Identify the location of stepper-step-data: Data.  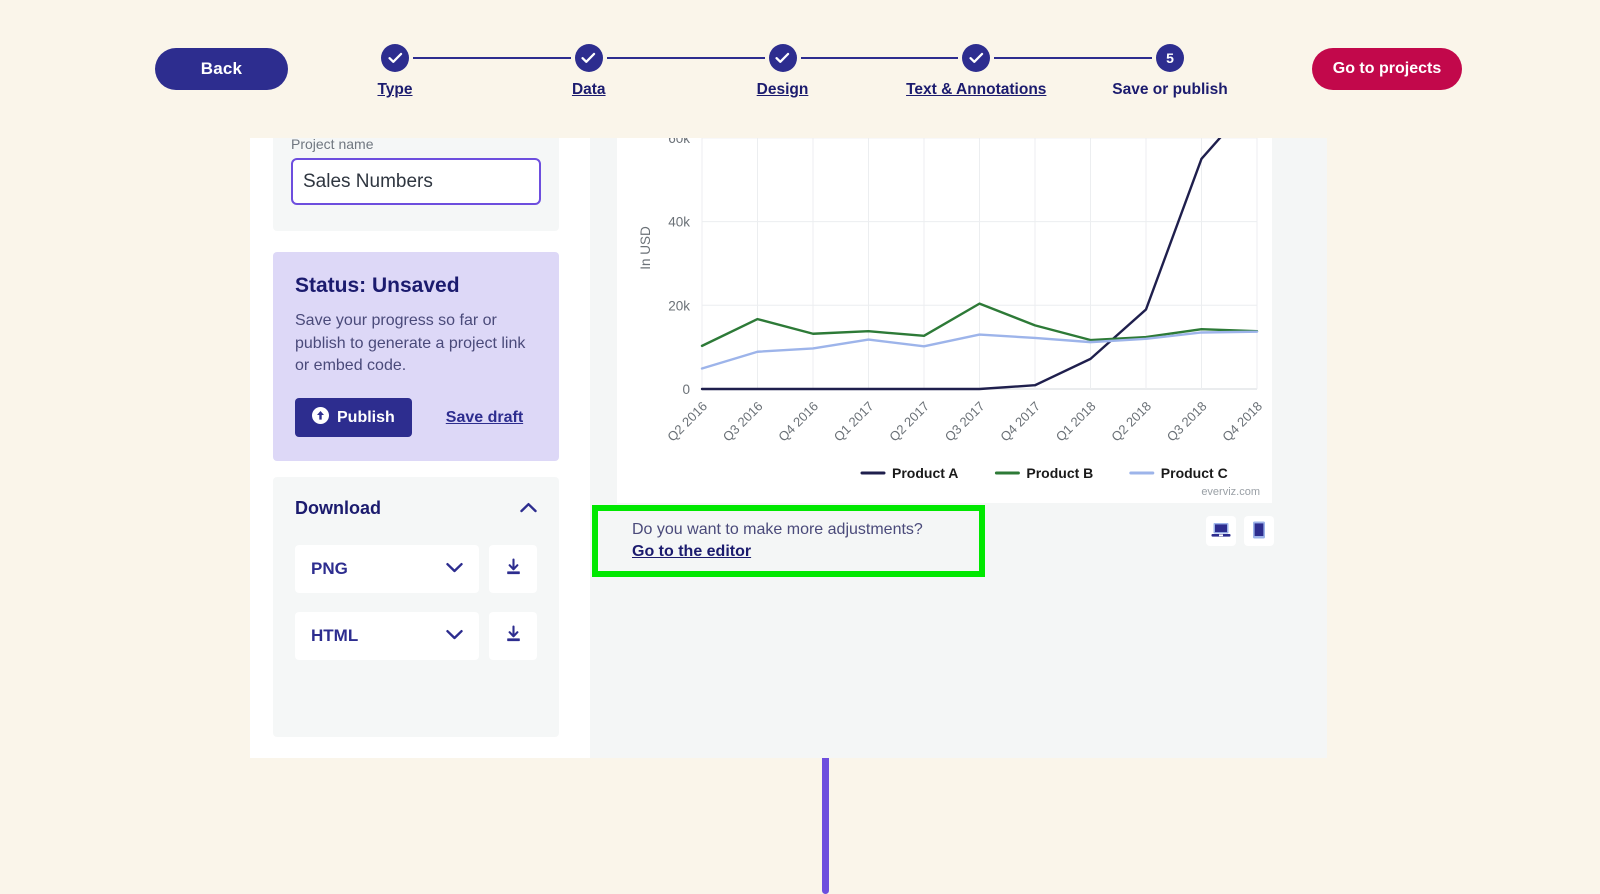
(589, 71).